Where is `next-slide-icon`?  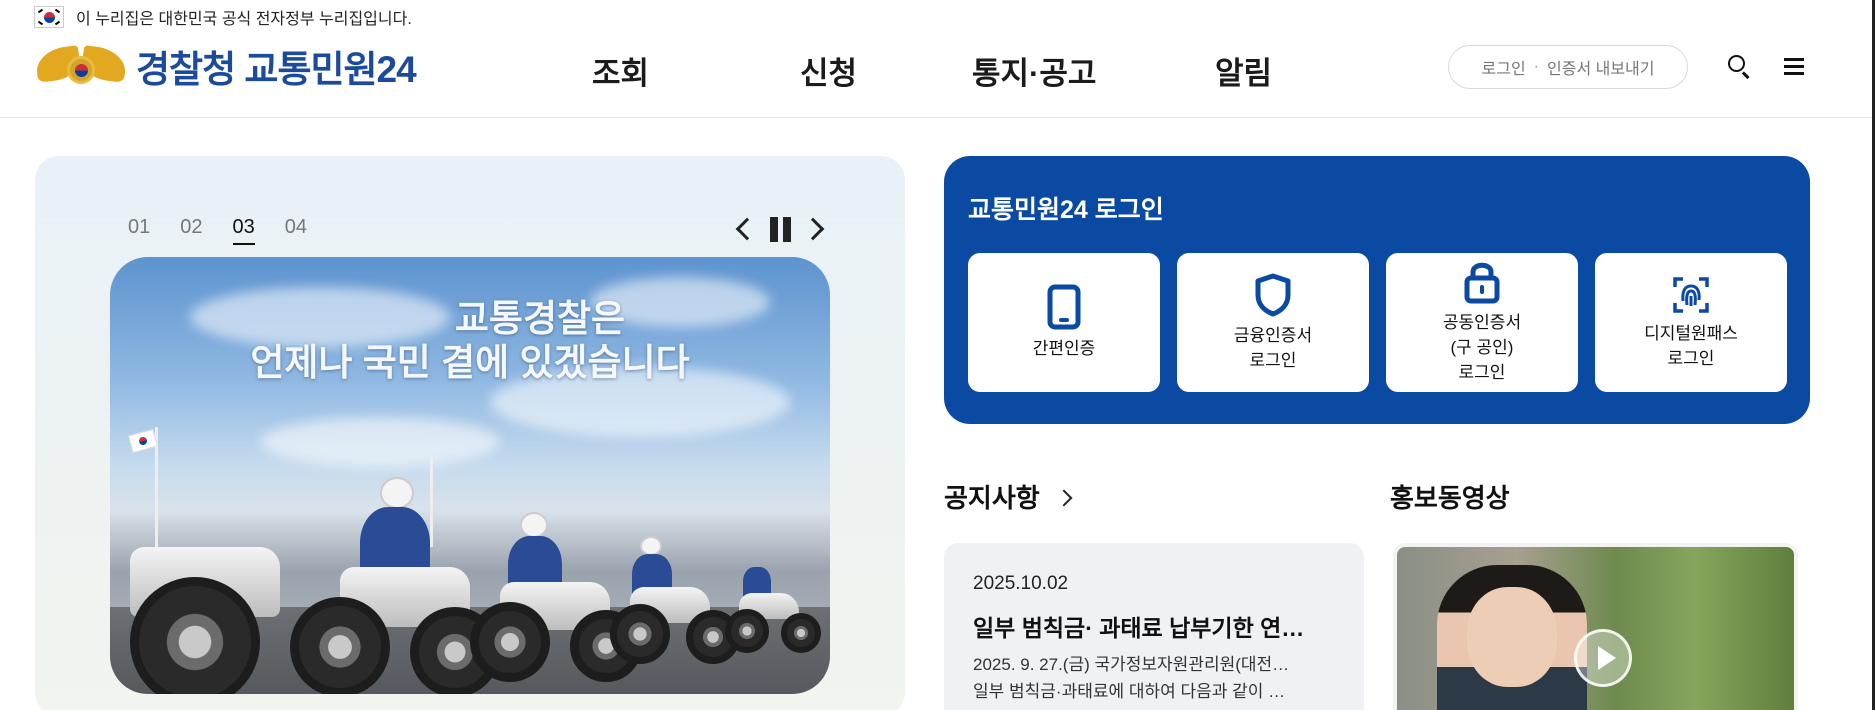 next-slide-icon is located at coordinates (817, 229).